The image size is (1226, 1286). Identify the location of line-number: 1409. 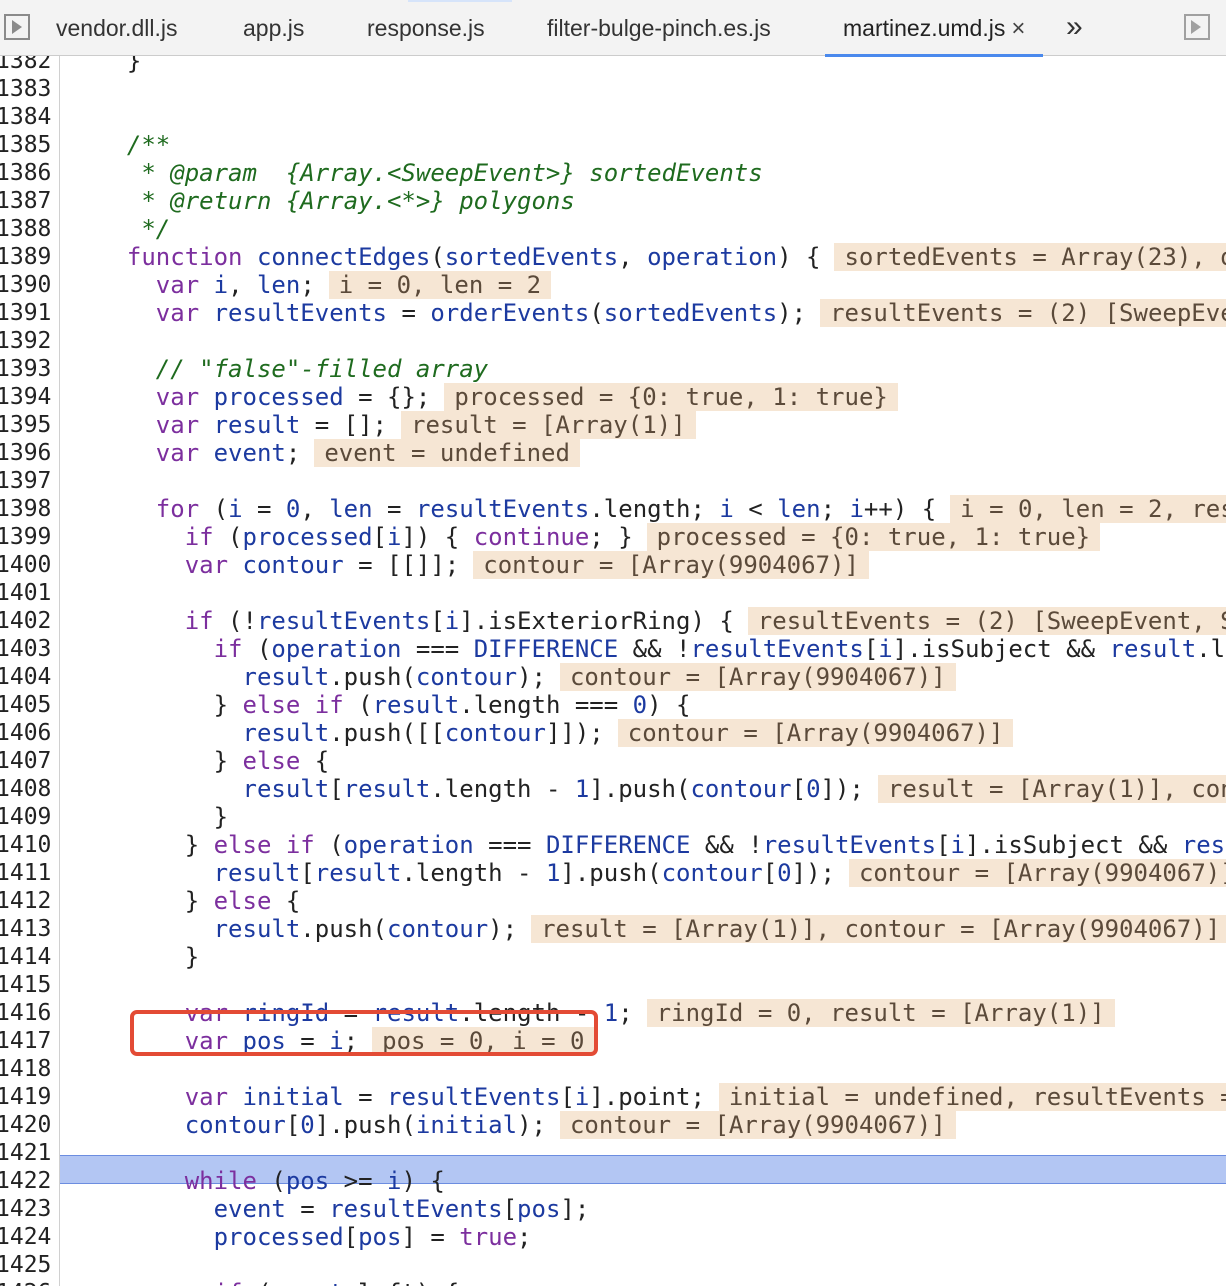
(25, 817).